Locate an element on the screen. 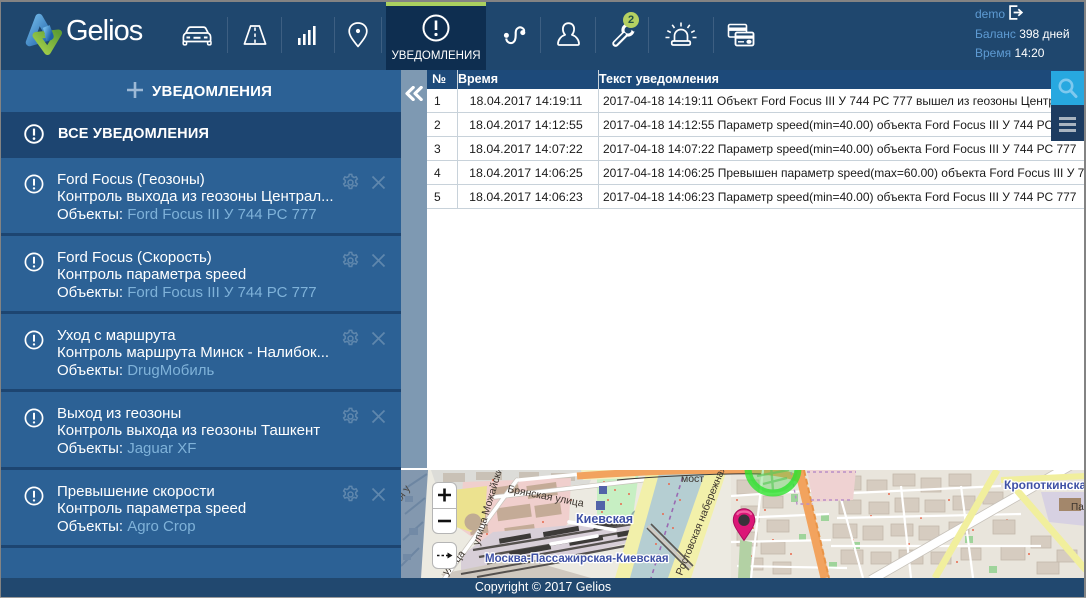 The image size is (1086, 598). svg-text: мост is located at coordinates (692, 479).